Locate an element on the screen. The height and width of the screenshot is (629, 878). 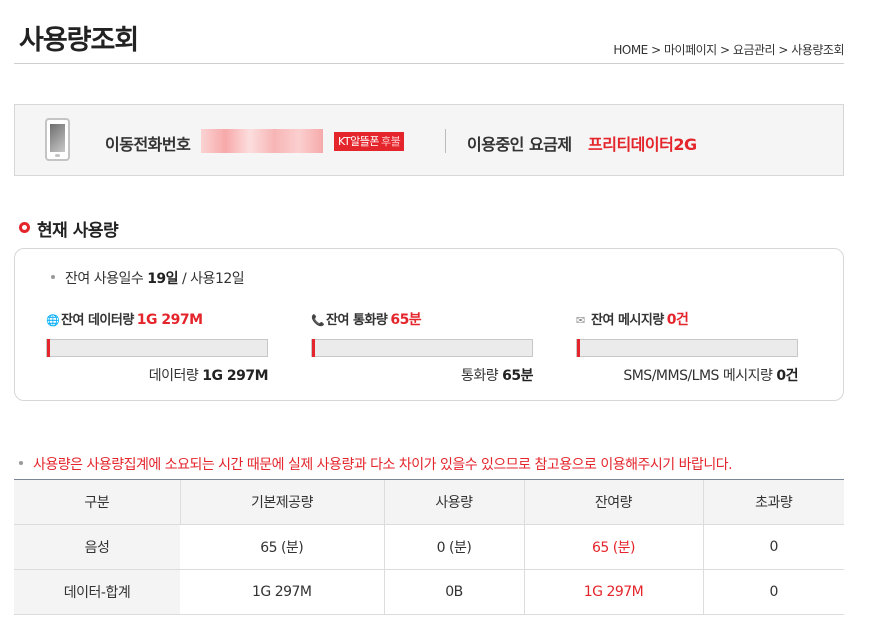
data-meter-label: 잔여 데이터량 is located at coordinates (97, 320).